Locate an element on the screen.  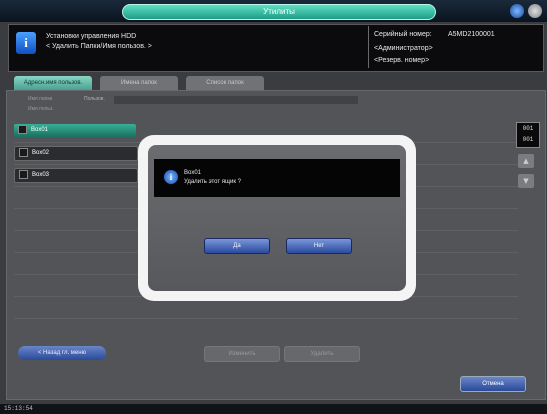
dialog-question: Удалить этот ящик ? is located at coordinates (212, 182).